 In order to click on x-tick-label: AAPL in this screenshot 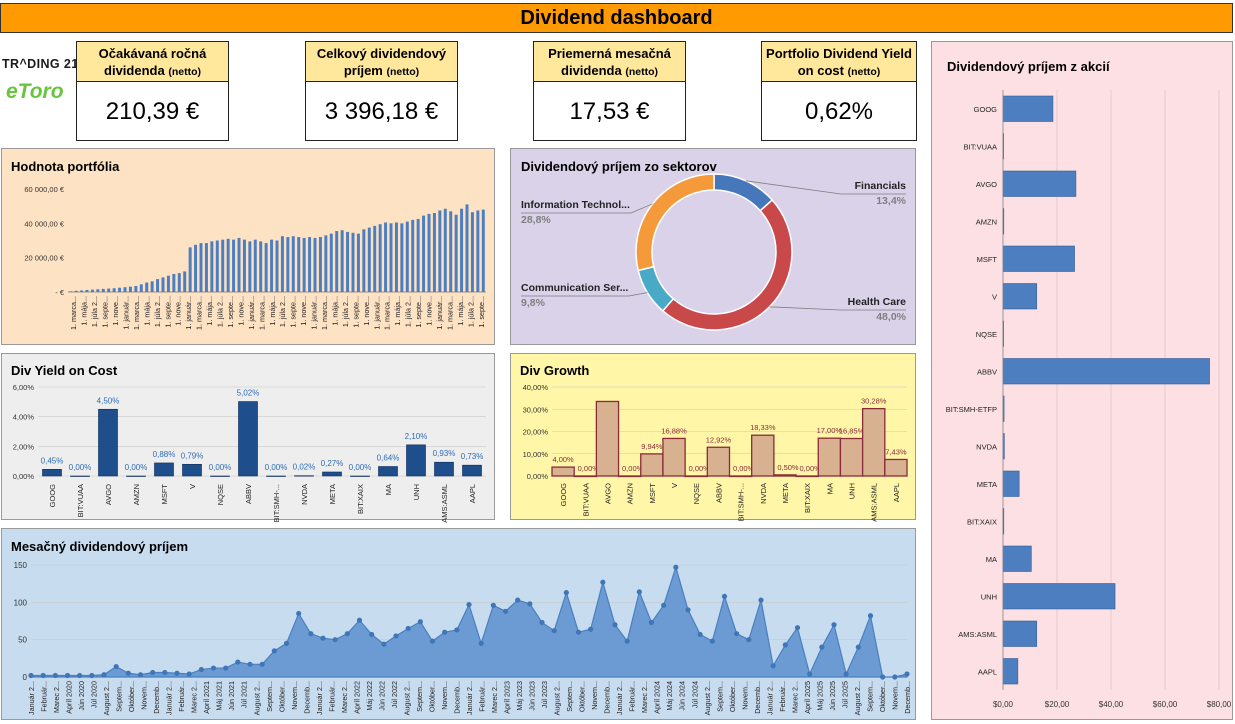, I will do `click(896, 492)`.